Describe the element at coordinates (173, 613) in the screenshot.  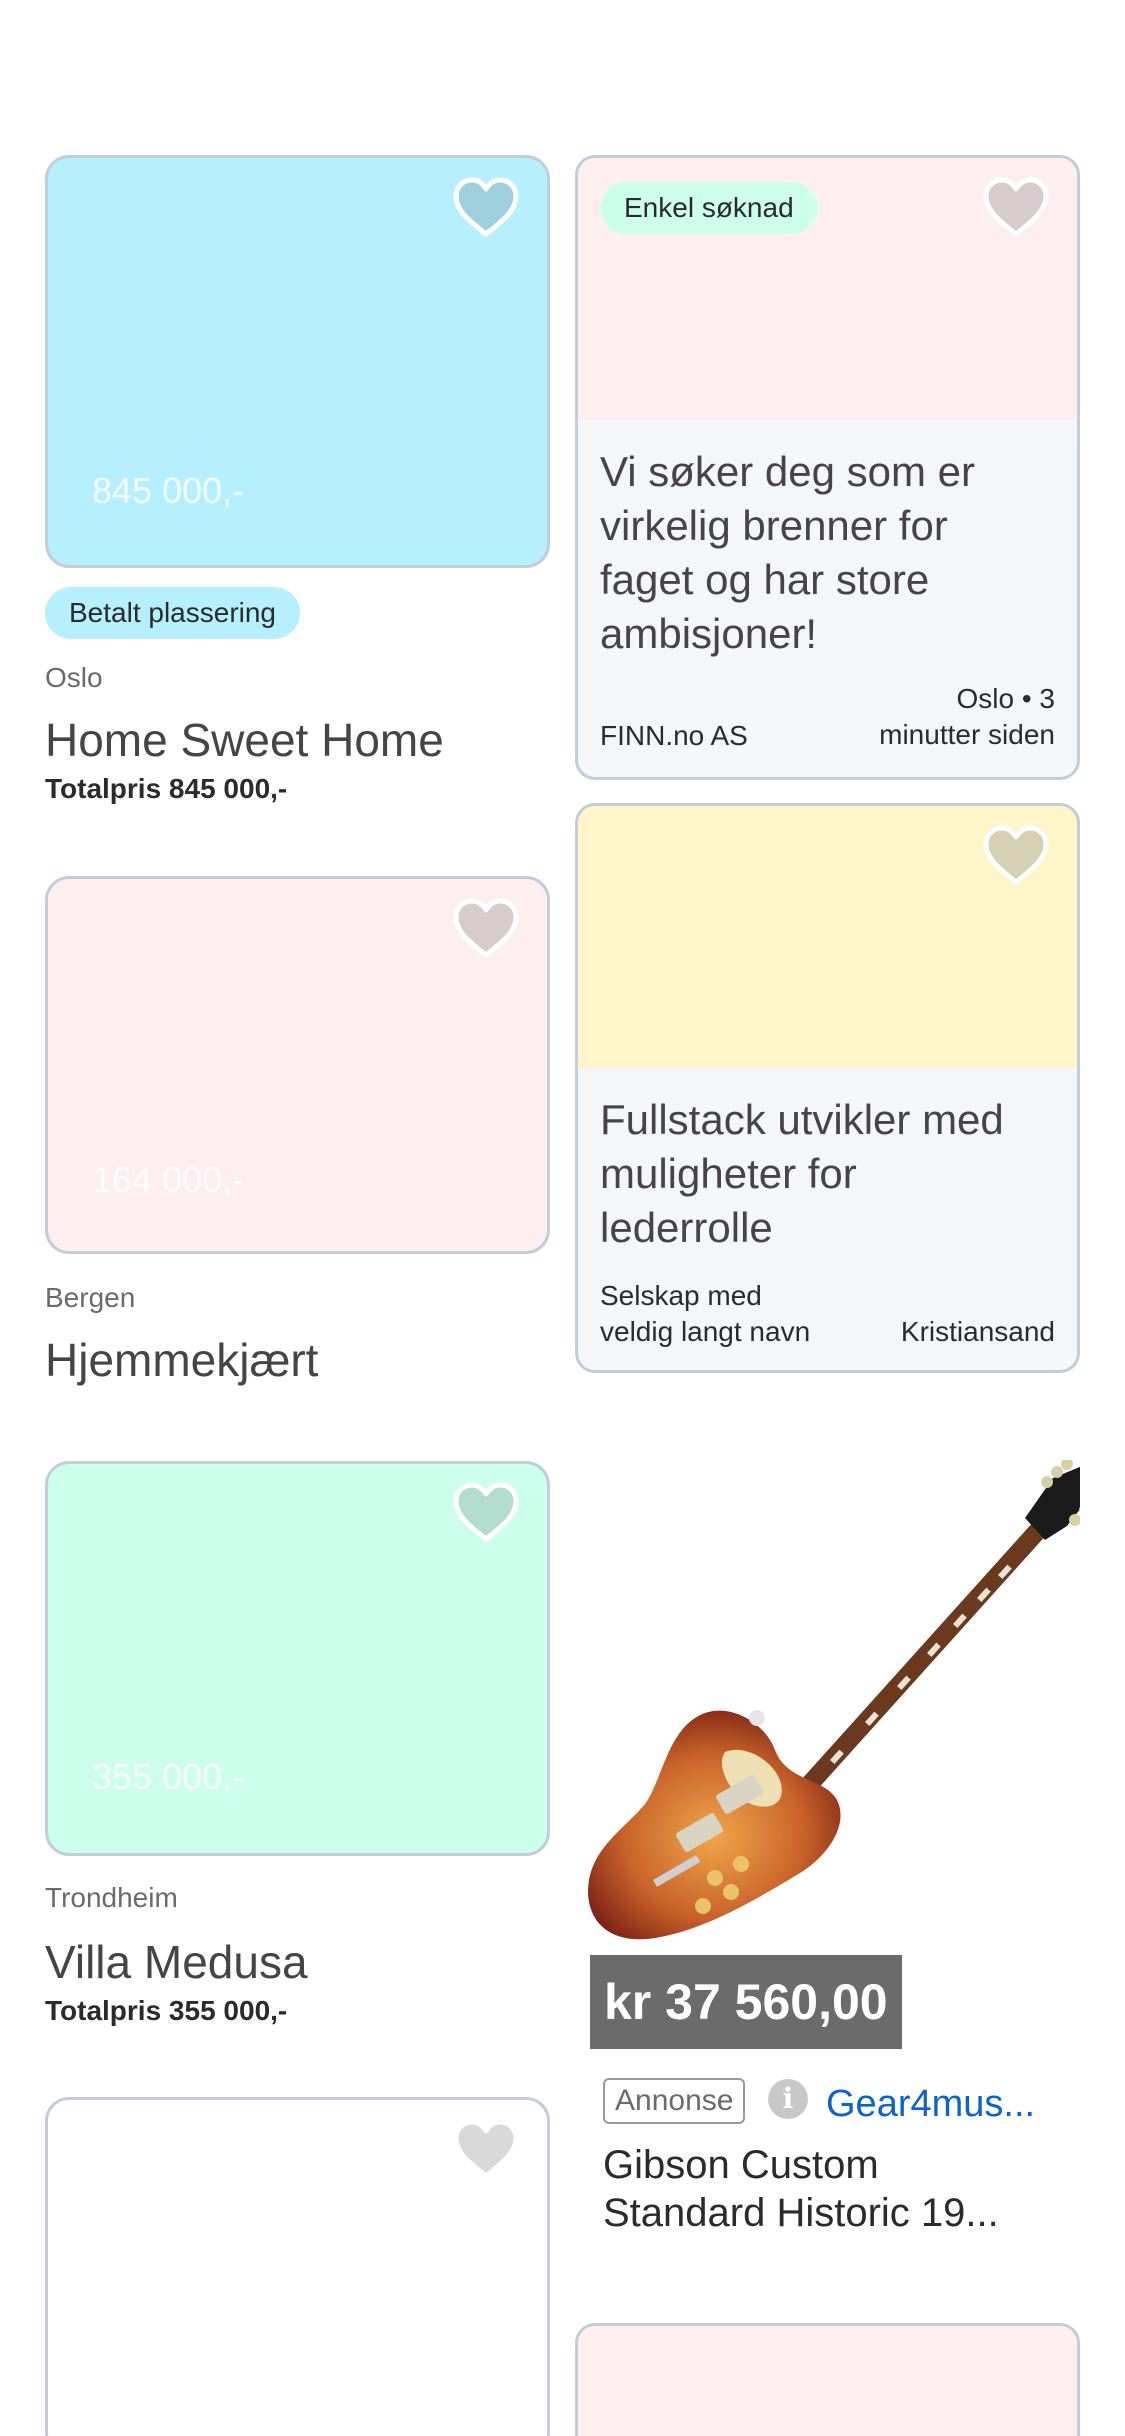
I see `paid-placement-badge: Betalt plassering` at that location.